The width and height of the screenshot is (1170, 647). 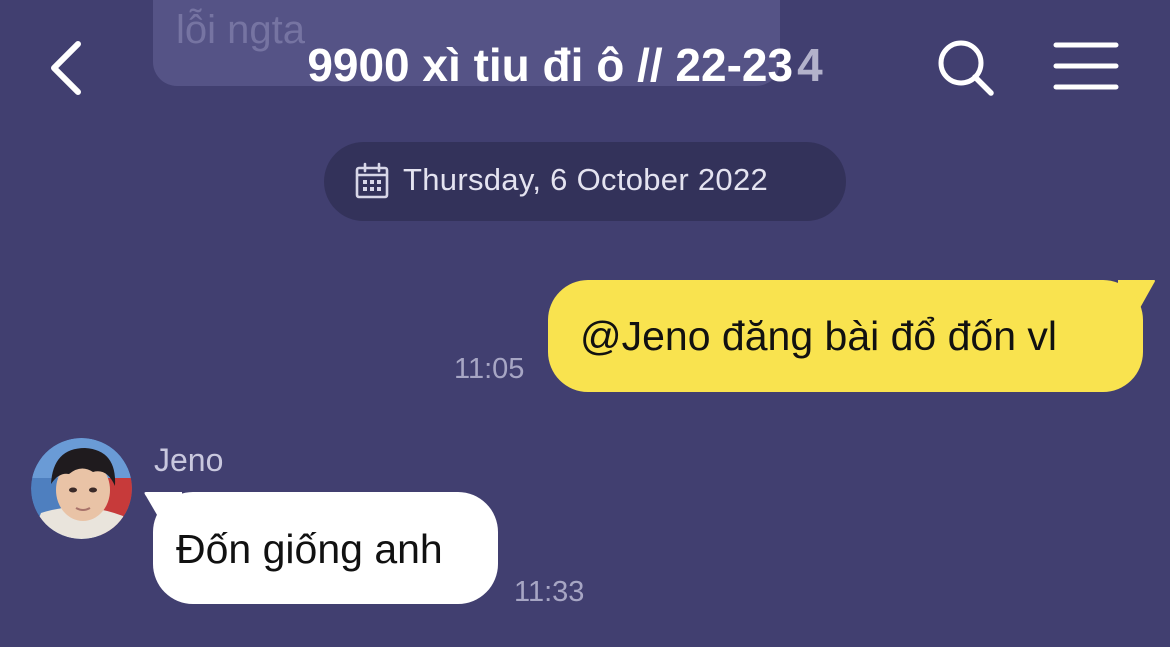 I want to click on menu-button, so click(x=1086, y=66).